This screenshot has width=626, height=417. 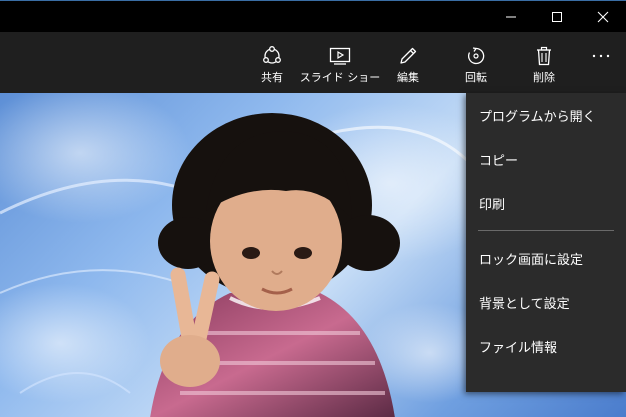 I want to click on command-bar: 共有 スライド ショー 編集 回転 削除, so click(x=313, y=62).